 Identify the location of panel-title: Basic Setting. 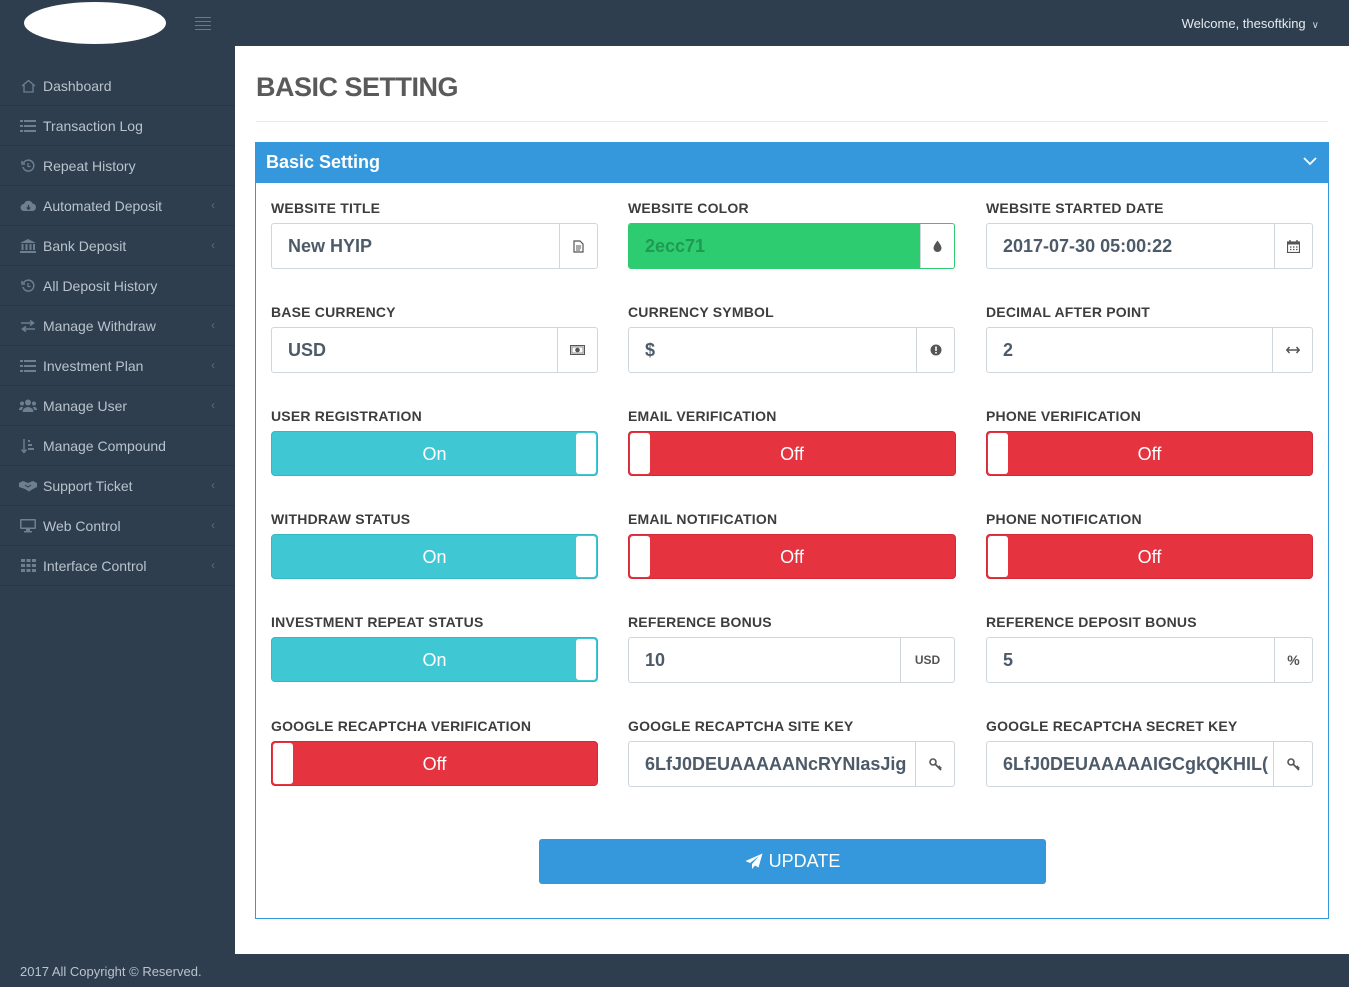
(323, 162).